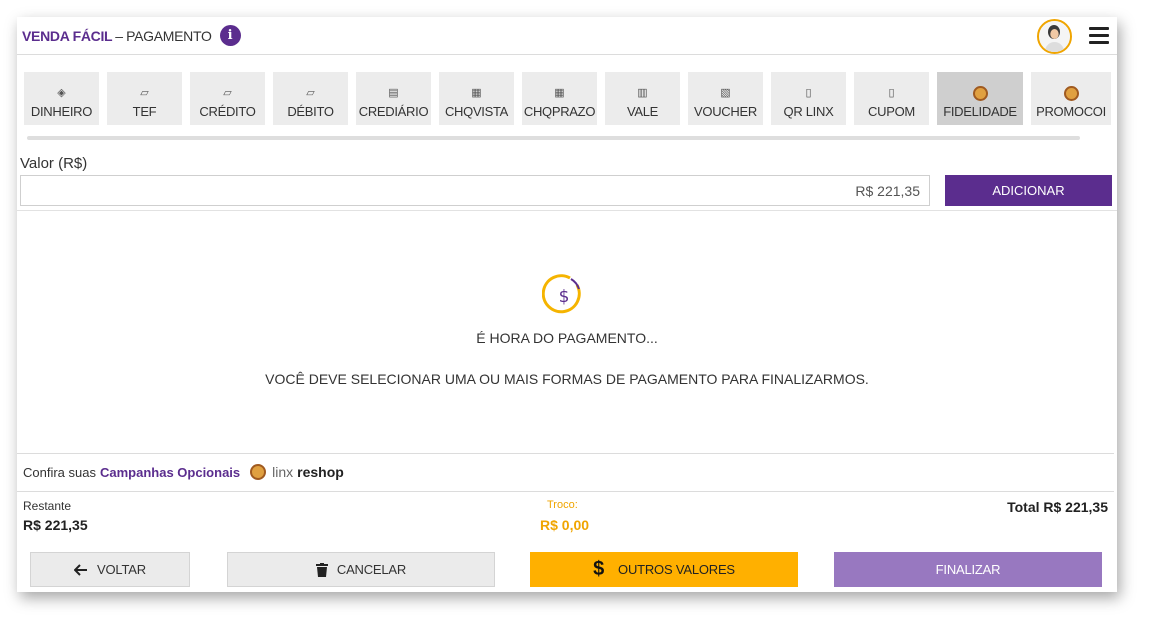  I want to click on method-label: VOUCHER, so click(725, 111).